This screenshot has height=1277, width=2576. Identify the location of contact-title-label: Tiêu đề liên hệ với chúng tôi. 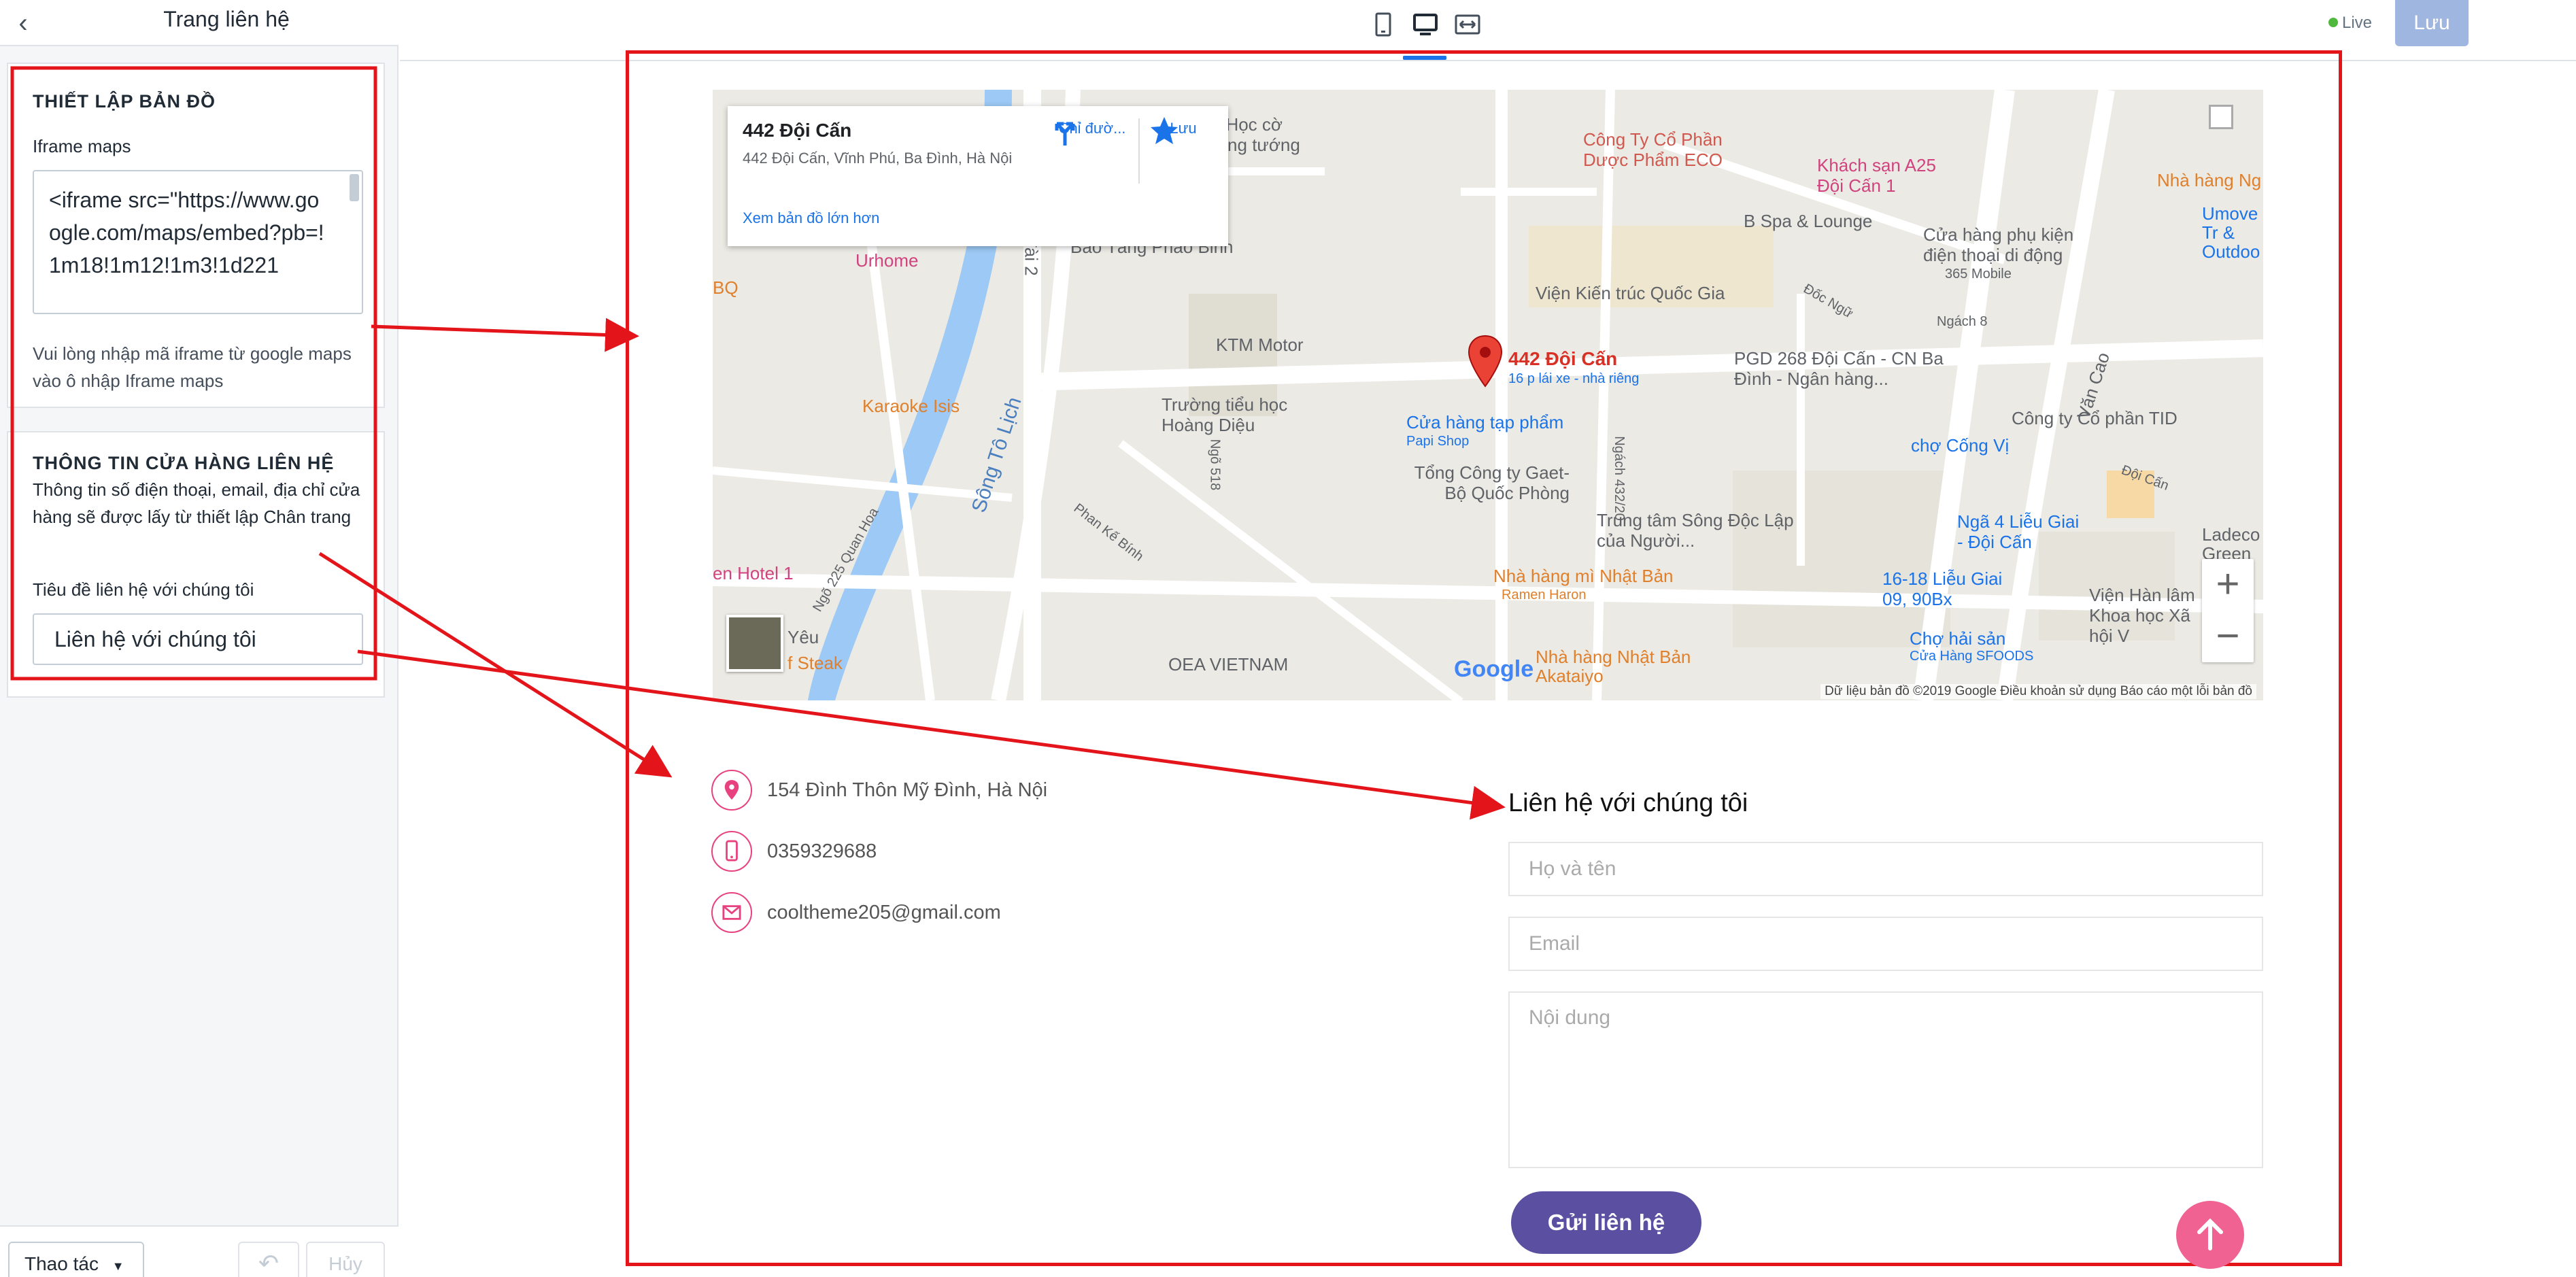
(143, 590).